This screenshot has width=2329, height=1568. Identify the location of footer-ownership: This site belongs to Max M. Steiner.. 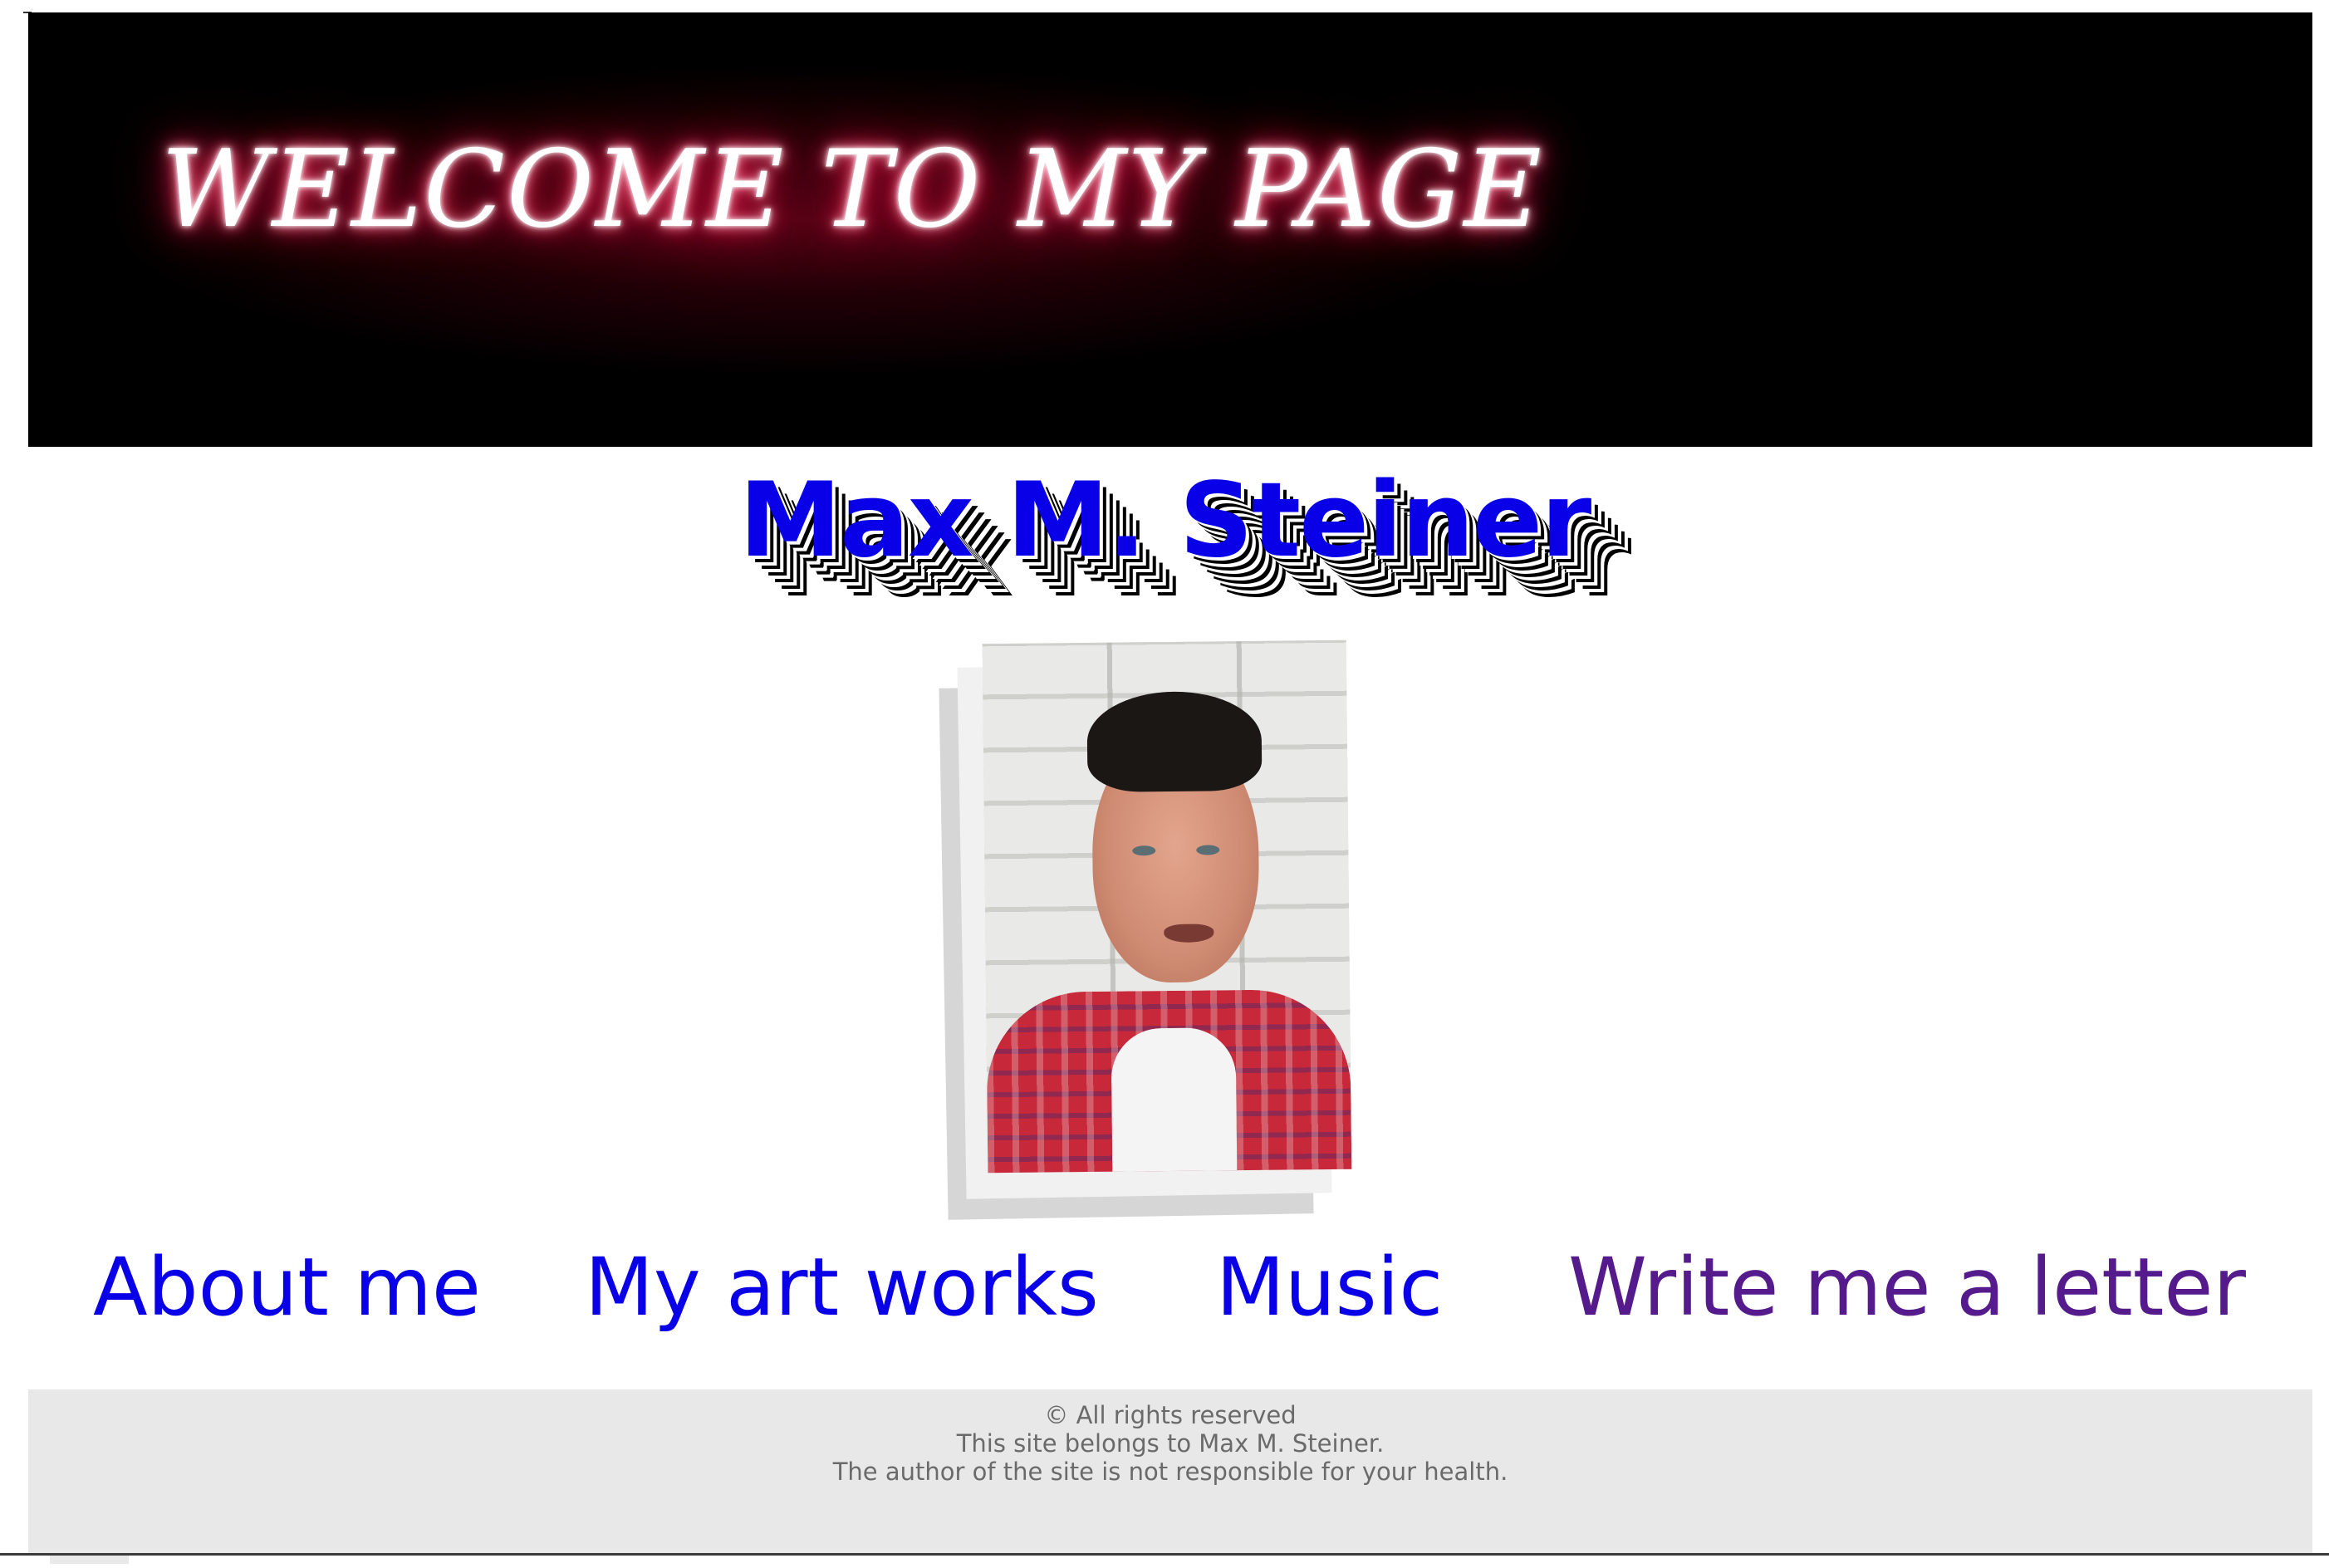
(1171, 1443).